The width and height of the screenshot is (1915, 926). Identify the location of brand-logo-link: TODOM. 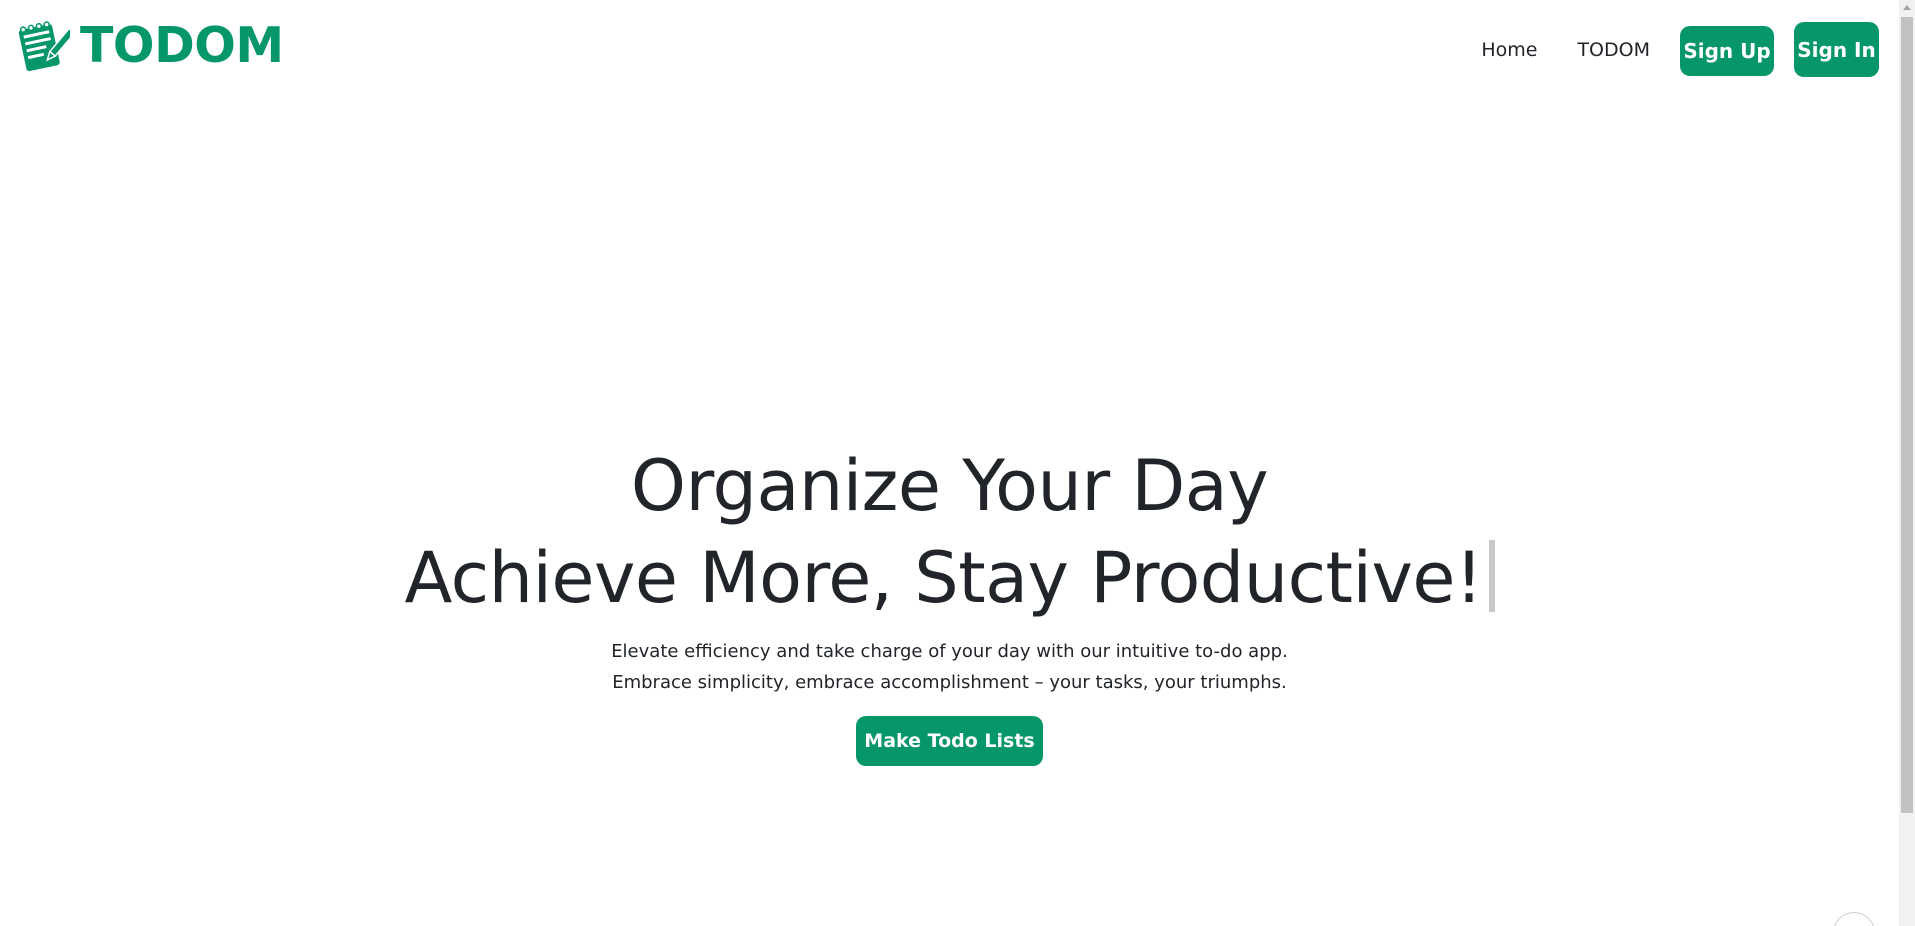
(149, 46).